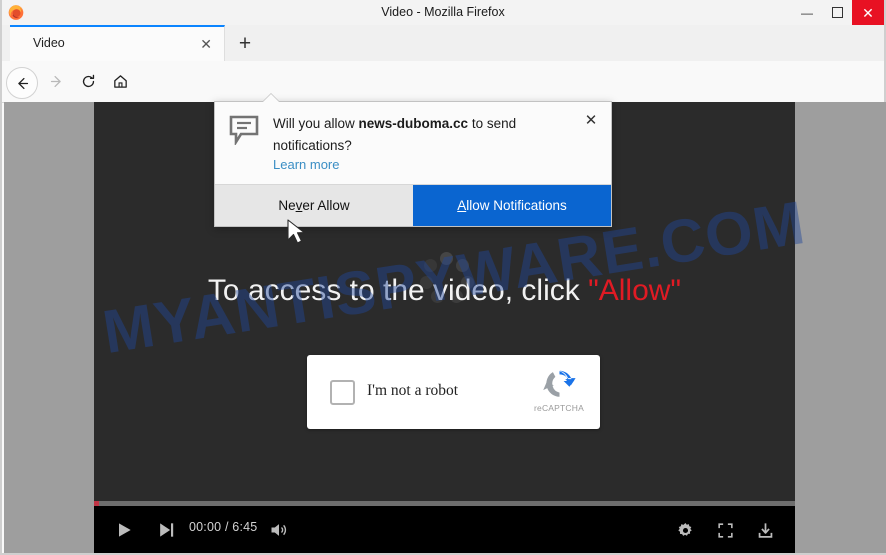 This screenshot has height=555, width=886. I want to click on popup-button-row: Never Allow Allow Notifications, so click(413, 205).